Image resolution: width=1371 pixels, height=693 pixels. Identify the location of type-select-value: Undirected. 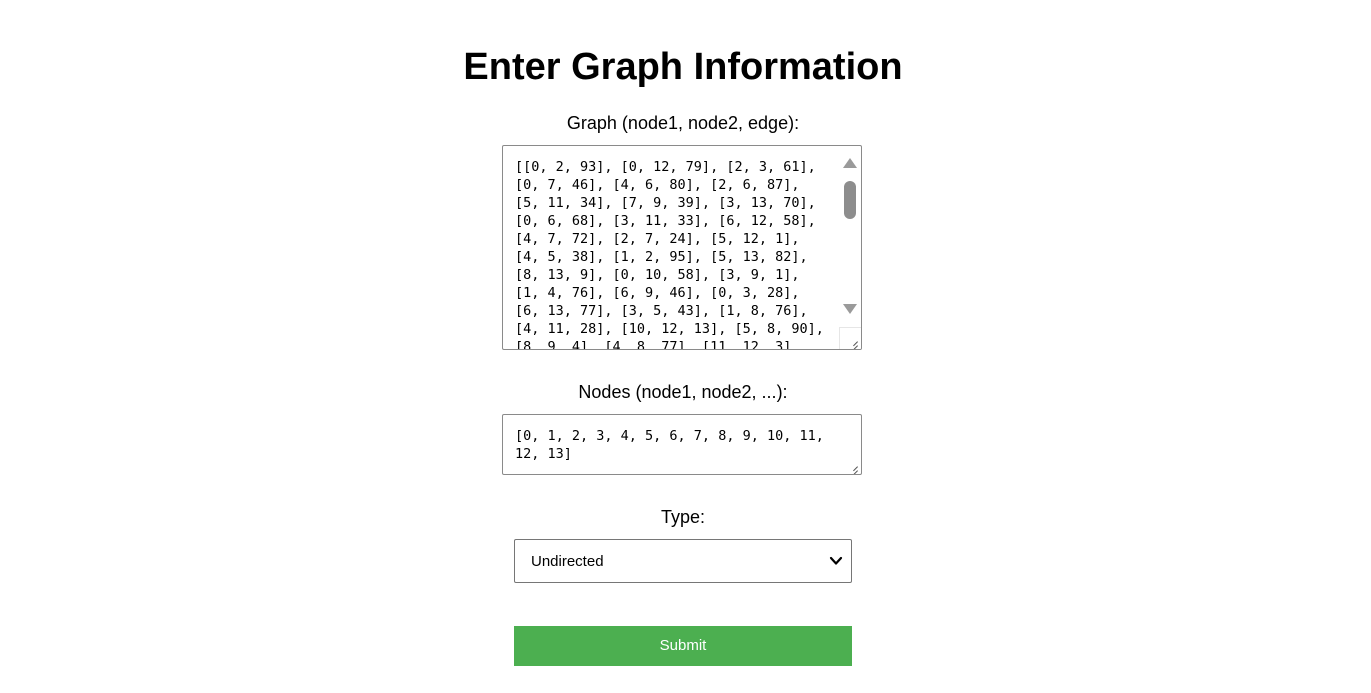
(567, 561).